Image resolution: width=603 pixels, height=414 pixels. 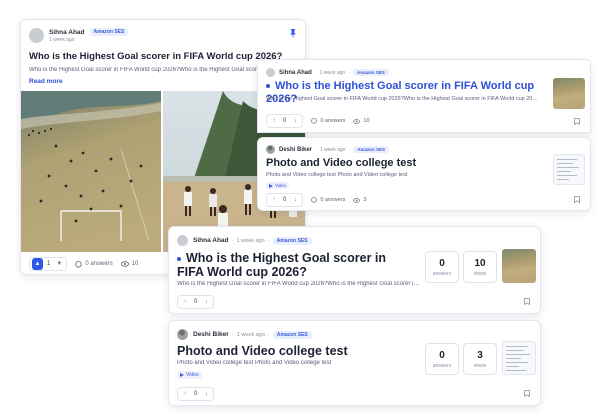 I want to click on answers-label: answers, so click(x=442, y=366).